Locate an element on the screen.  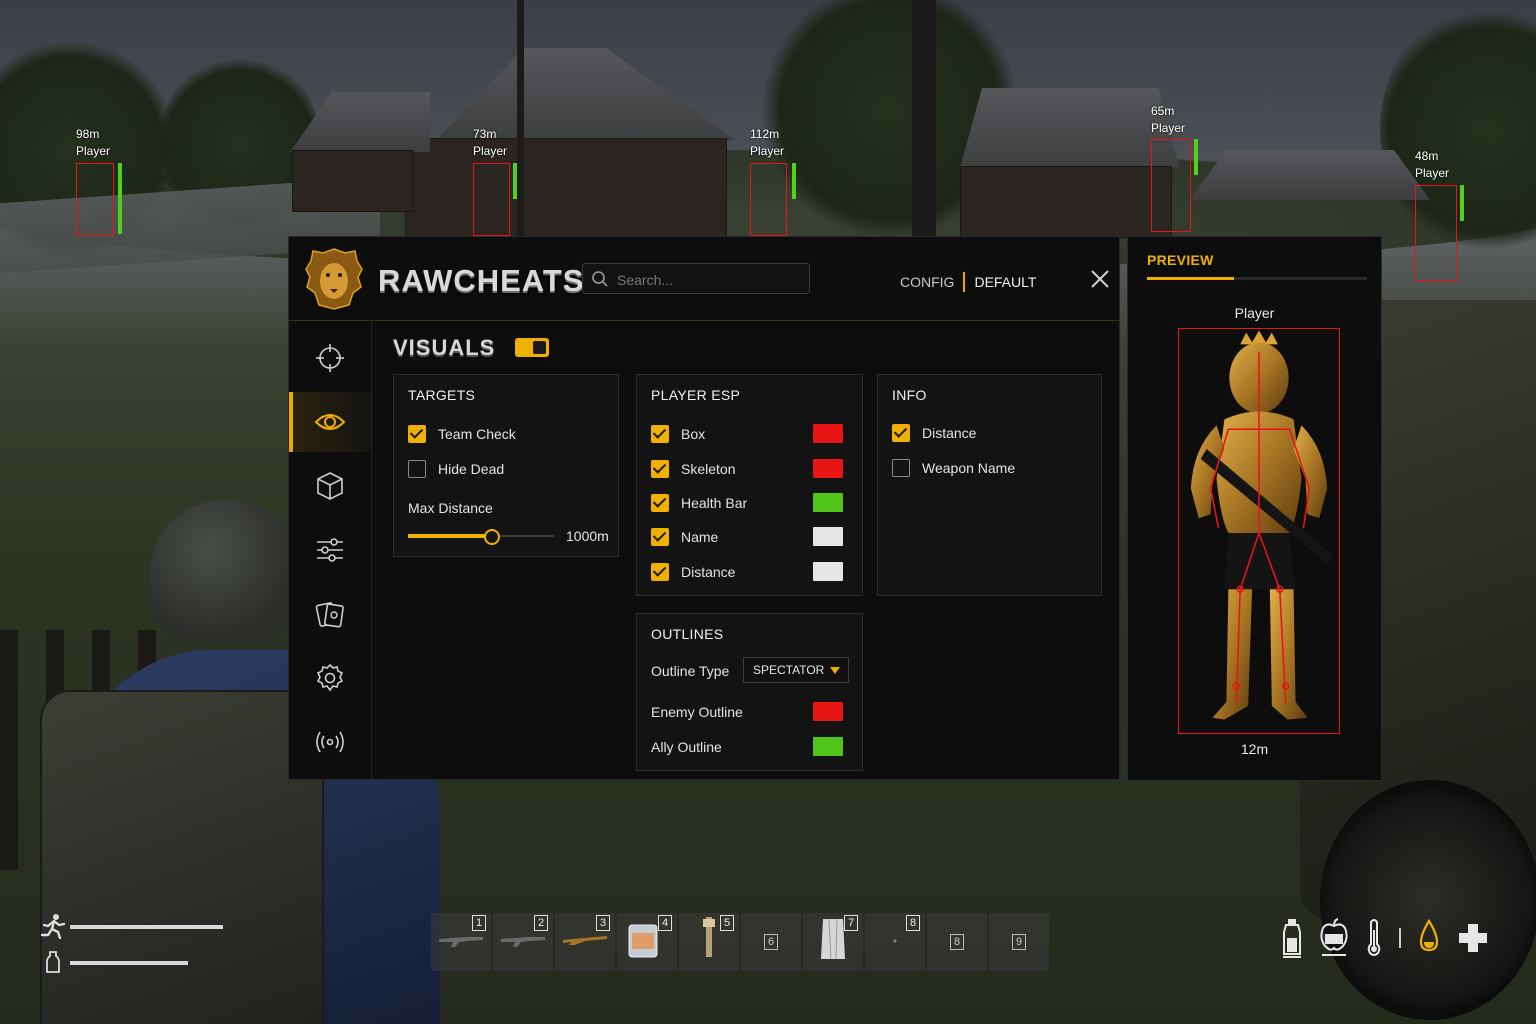
esp-skeleton-row: Skeleton is located at coordinates (693, 469).